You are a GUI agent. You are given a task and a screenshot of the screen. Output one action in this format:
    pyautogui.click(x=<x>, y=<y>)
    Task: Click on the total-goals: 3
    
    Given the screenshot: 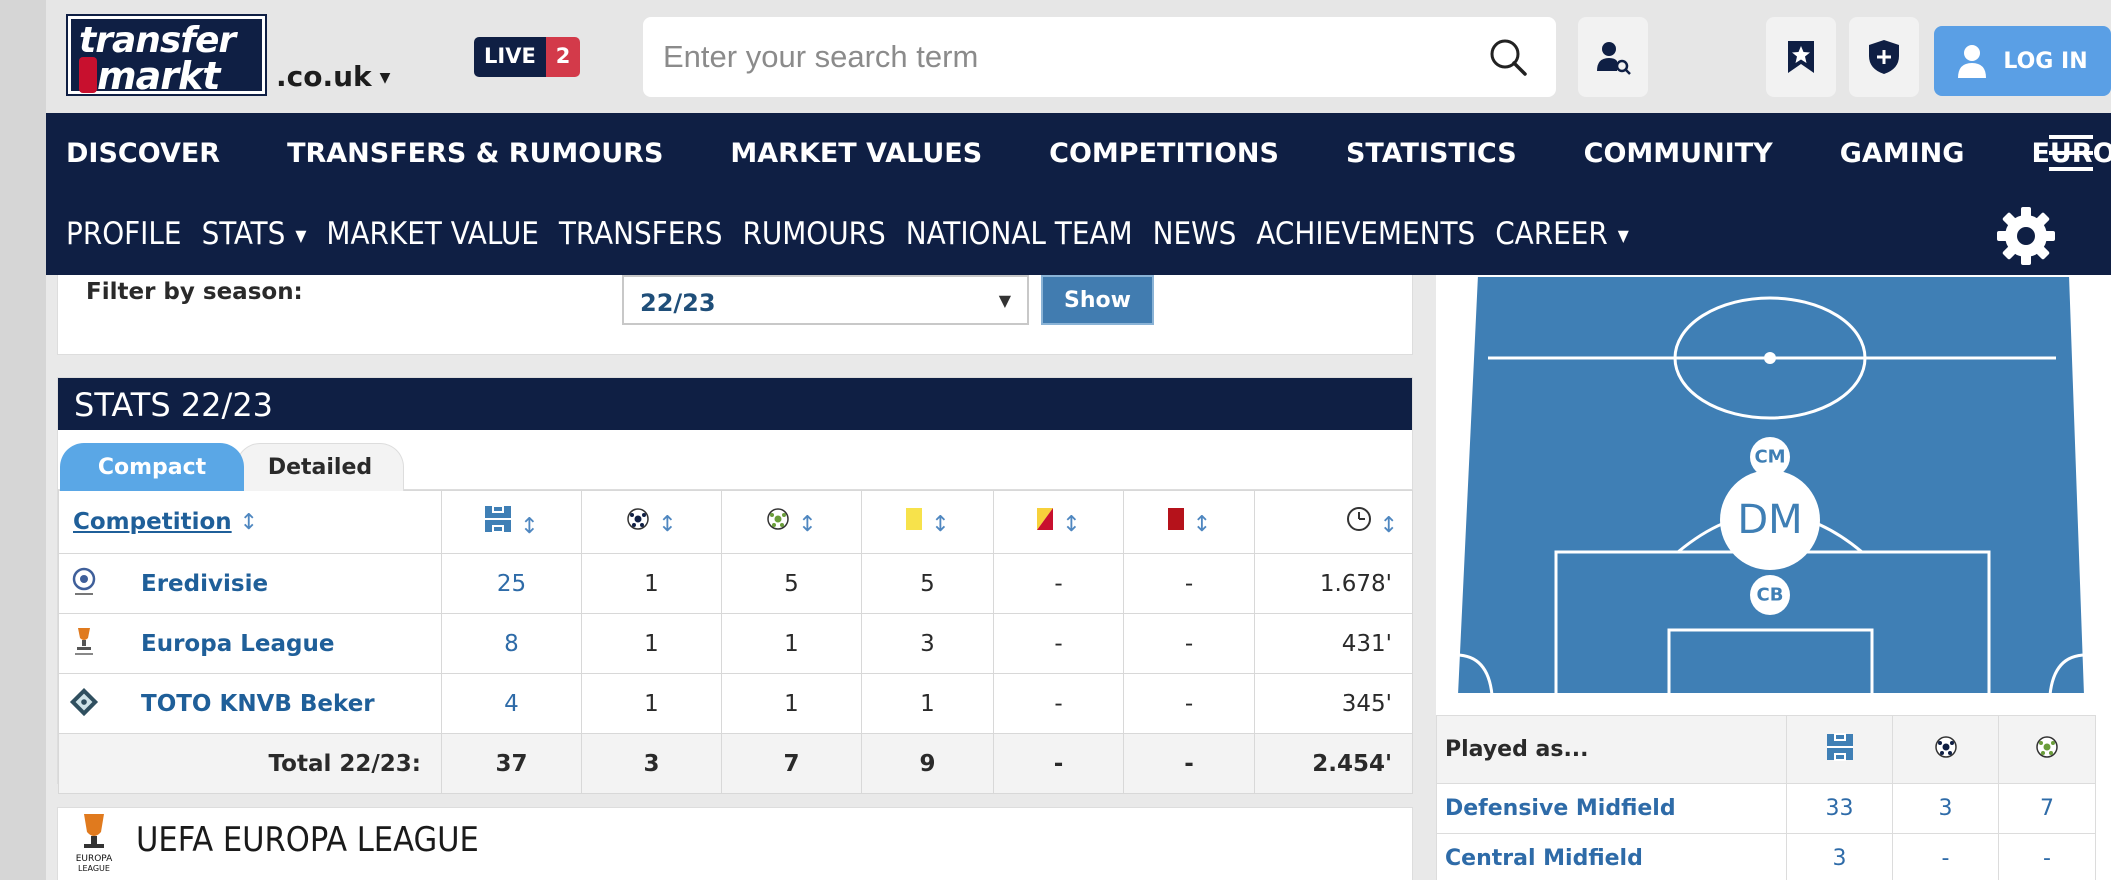 What is the action you would take?
    pyautogui.click(x=651, y=763)
    